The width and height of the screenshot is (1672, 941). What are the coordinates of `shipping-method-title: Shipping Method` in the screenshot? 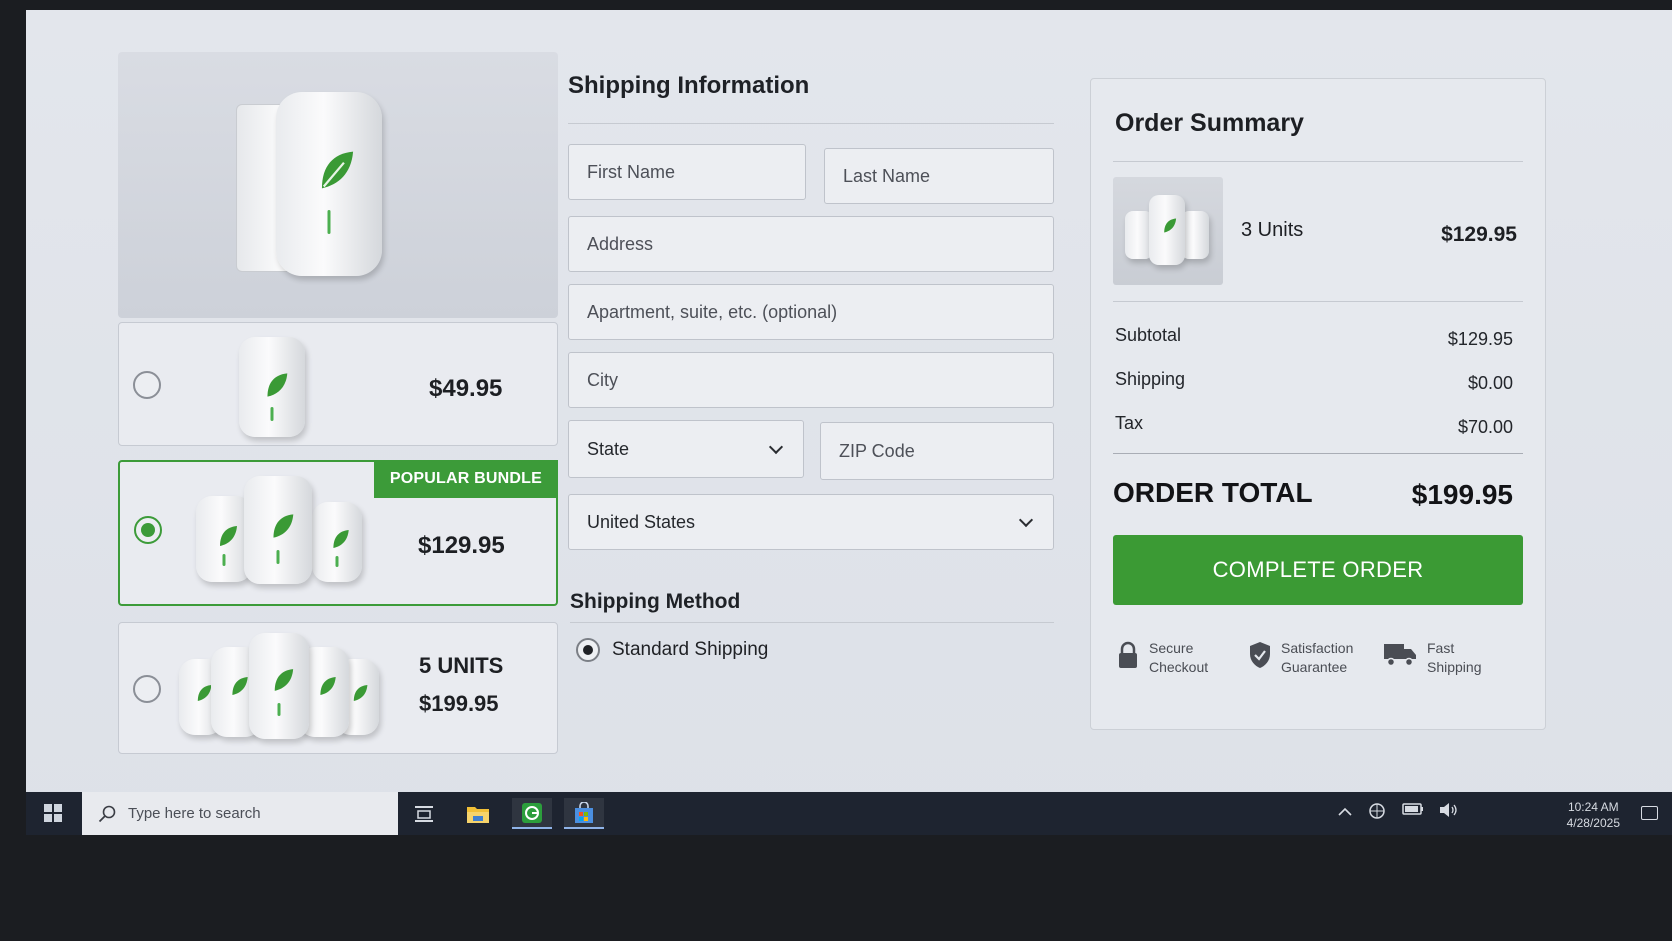 It's located at (655, 601).